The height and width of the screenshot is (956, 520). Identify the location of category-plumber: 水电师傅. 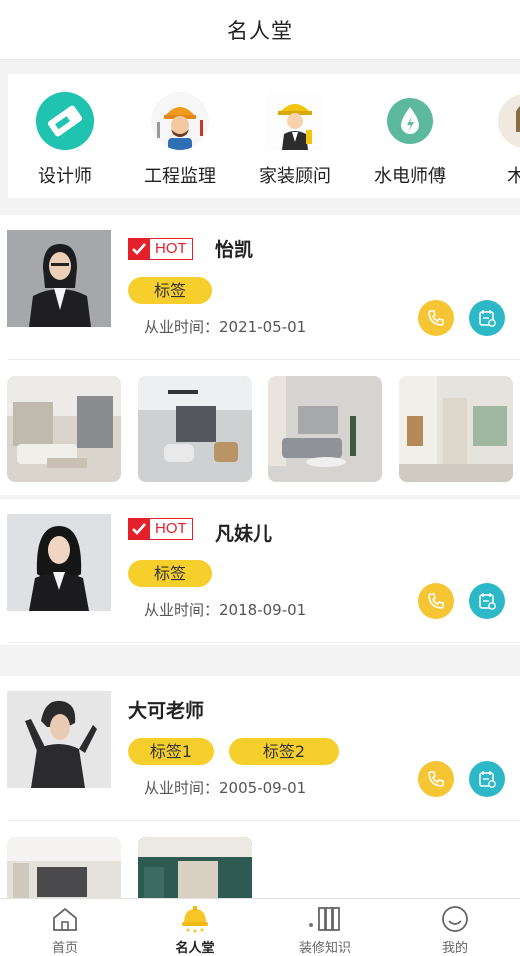
(410, 140).